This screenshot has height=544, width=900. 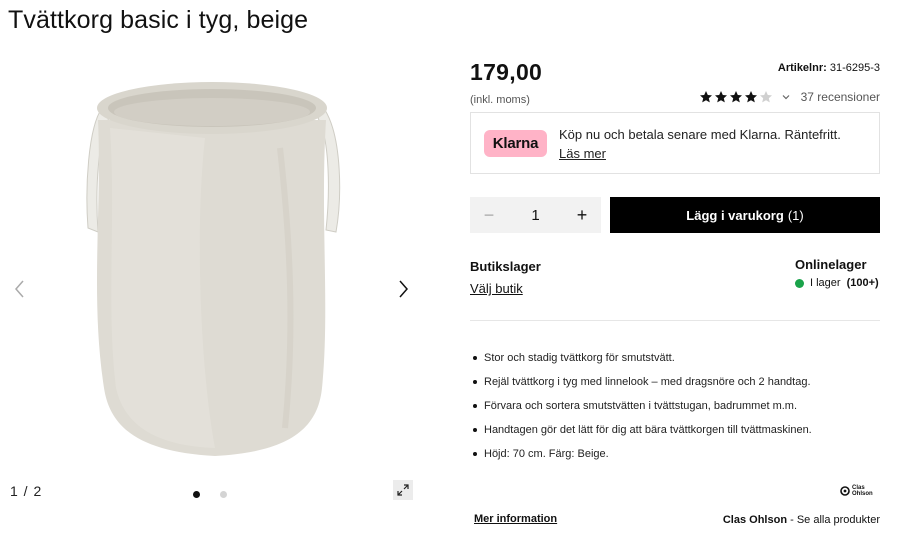 I want to click on article-number-label: Artikelnr:, so click(x=802, y=68).